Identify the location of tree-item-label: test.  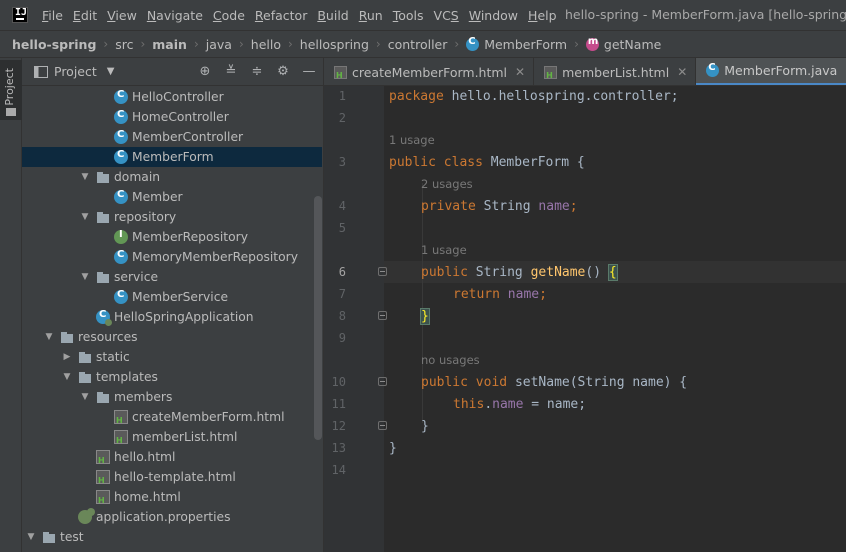
(72, 537).